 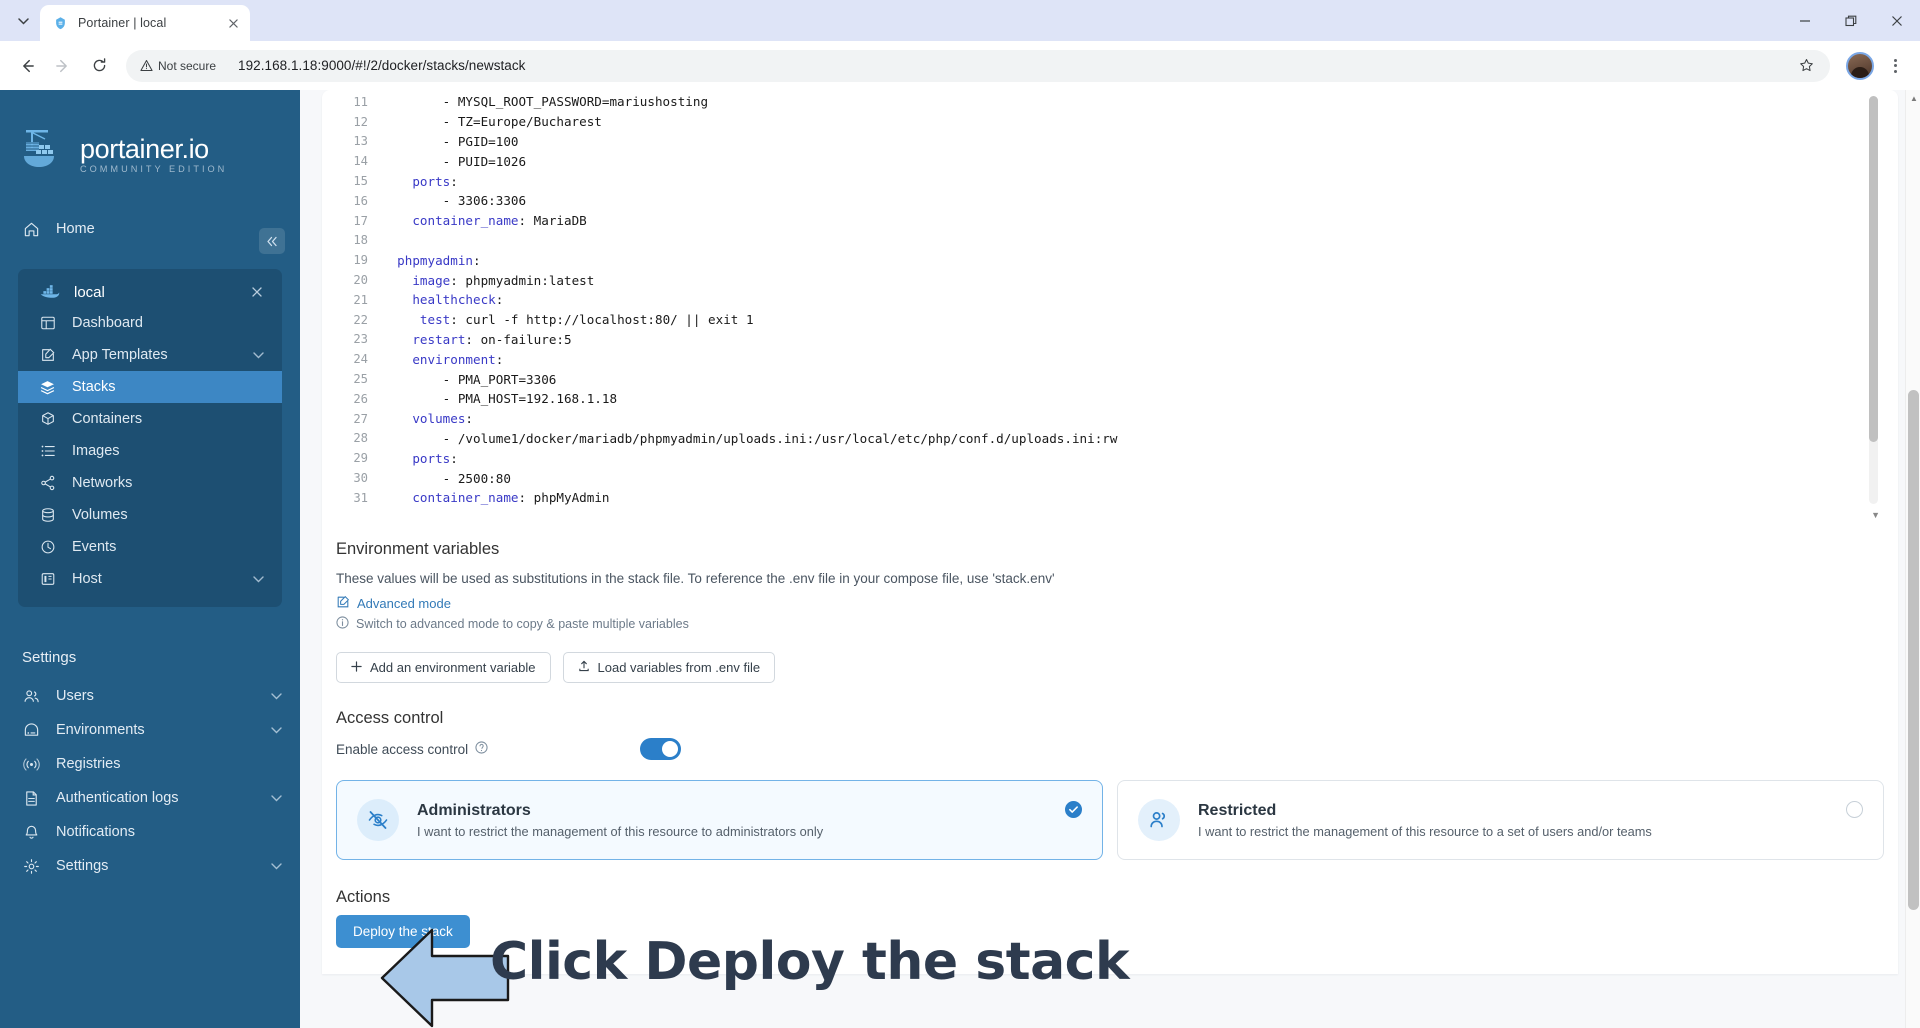 I want to click on sidebar-item-settings: Settings, so click(x=150, y=866).